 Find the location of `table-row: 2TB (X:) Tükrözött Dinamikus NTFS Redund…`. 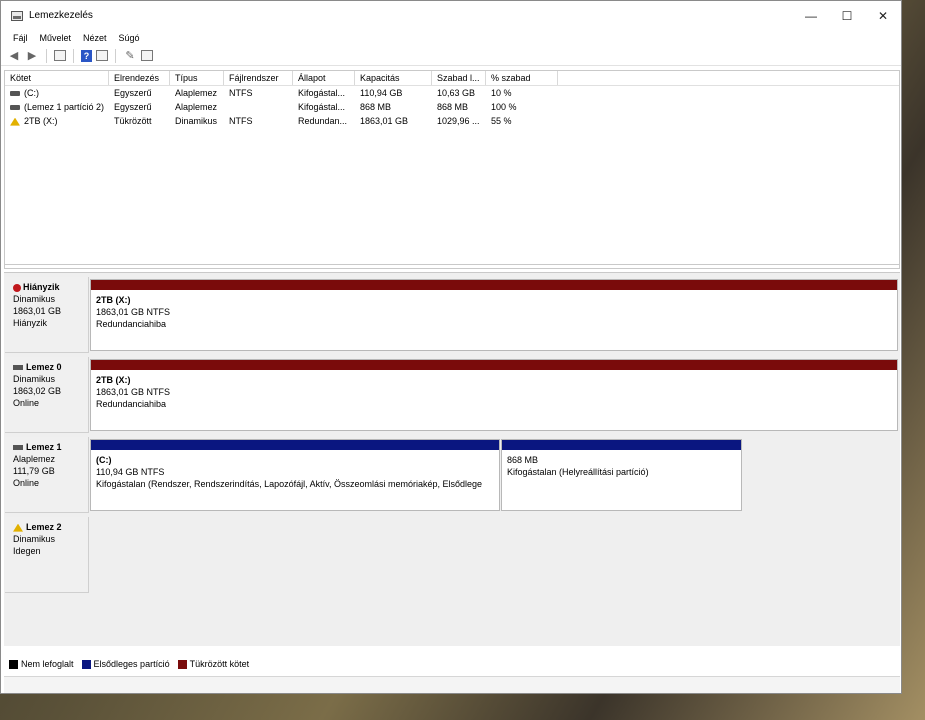

table-row: 2TB (X:) Tükrözött Dinamikus NTFS Redund… is located at coordinates (452, 121).